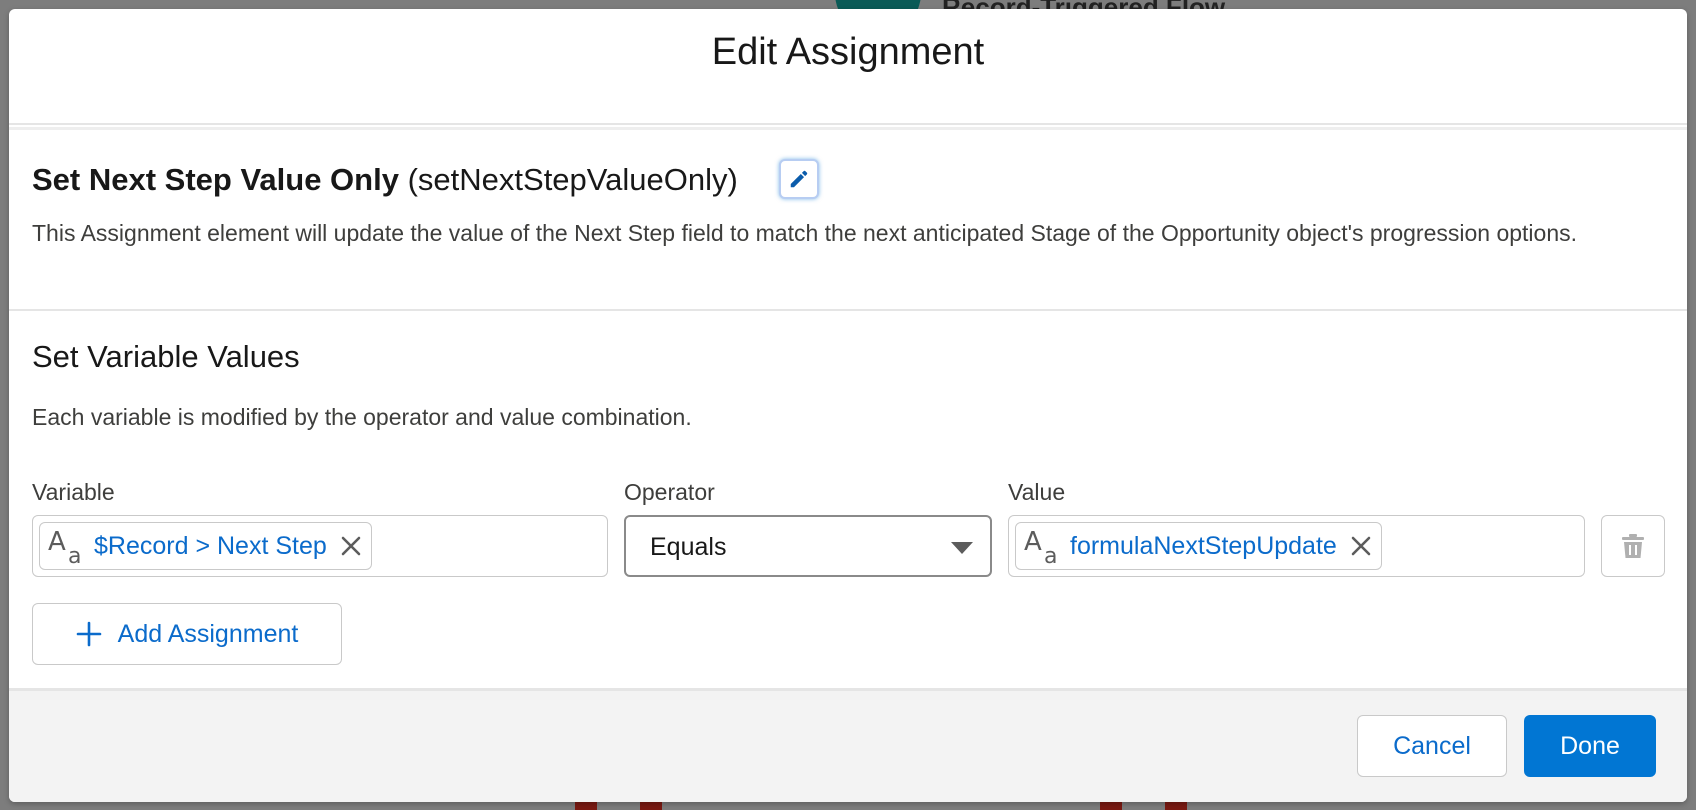 The height and width of the screenshot is (810, 1696). Describe the element at coordinates (210, 545) in the screenshot. I see `variable-pill-label: $Record > Next Step` at that location.